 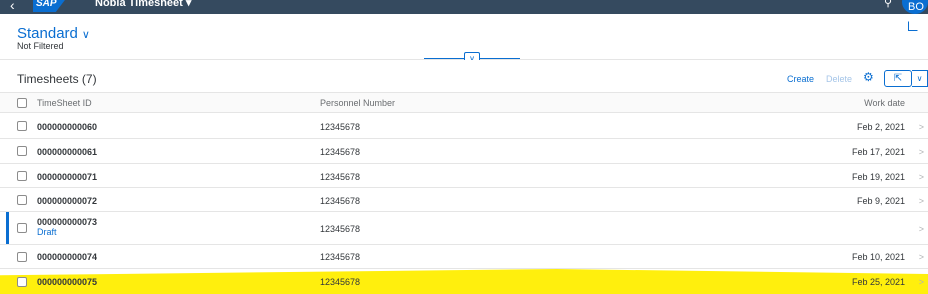 I want to click on table-row: 000000000072 12345678 Feb 9, 2021 >, so click(x=464, y=200).